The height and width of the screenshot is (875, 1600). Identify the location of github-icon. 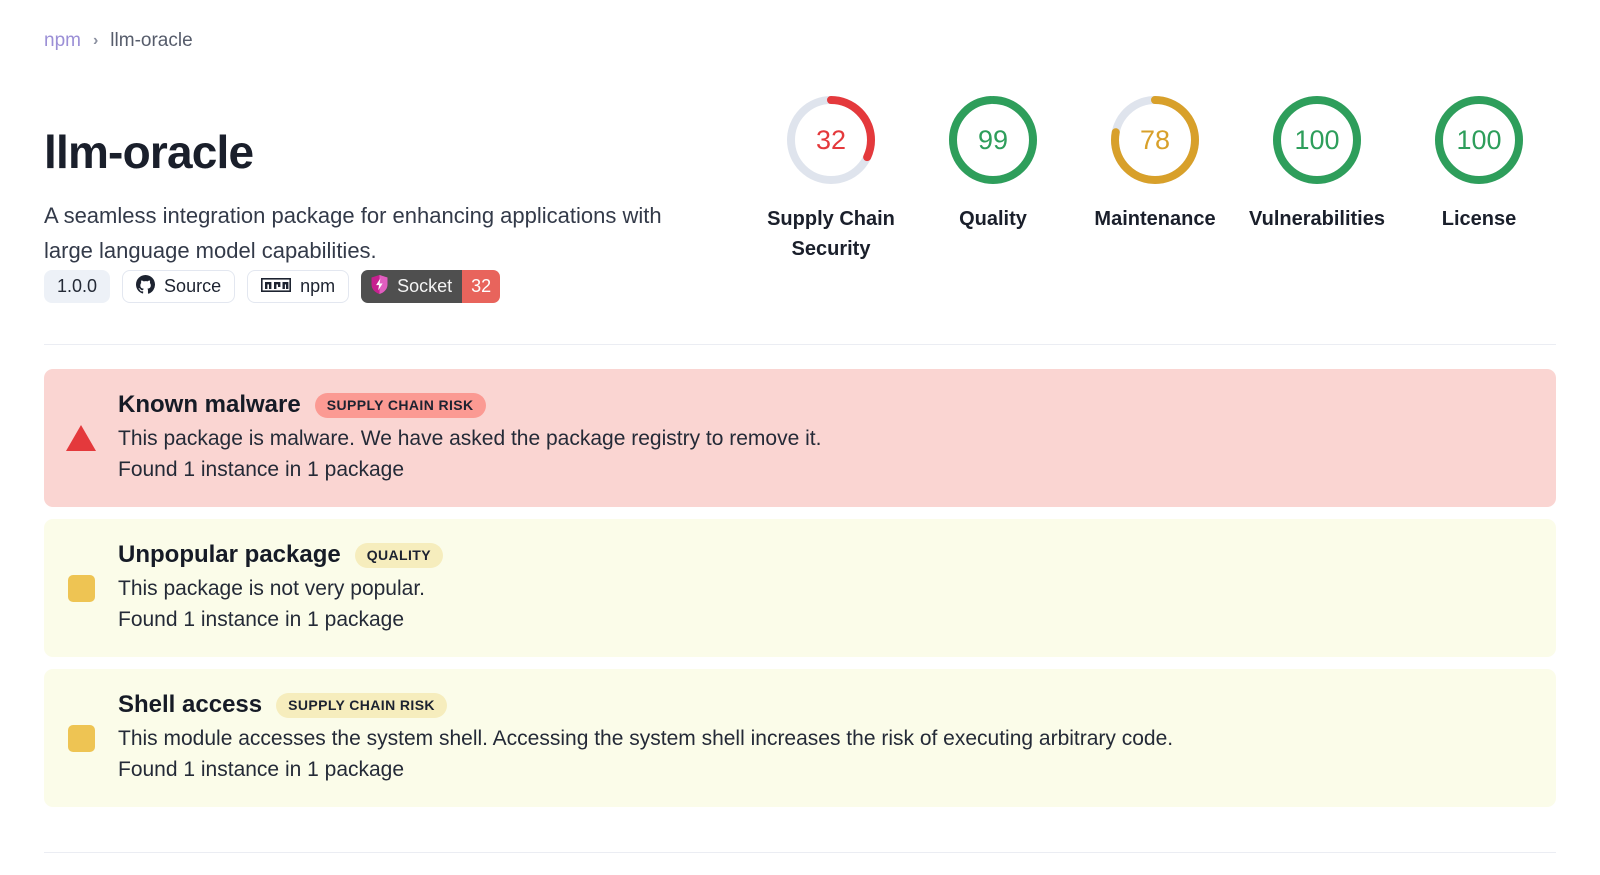
(146, 286).